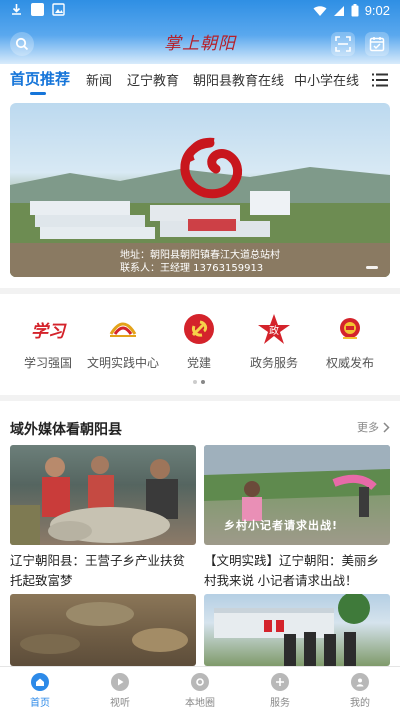 The width and height of the screenshot is (400, 711). Describe the element at coordinates (238, 79) in the screenshot. I see `tab-chaoyang-education-online: 朝阳县教育在线` at that location.